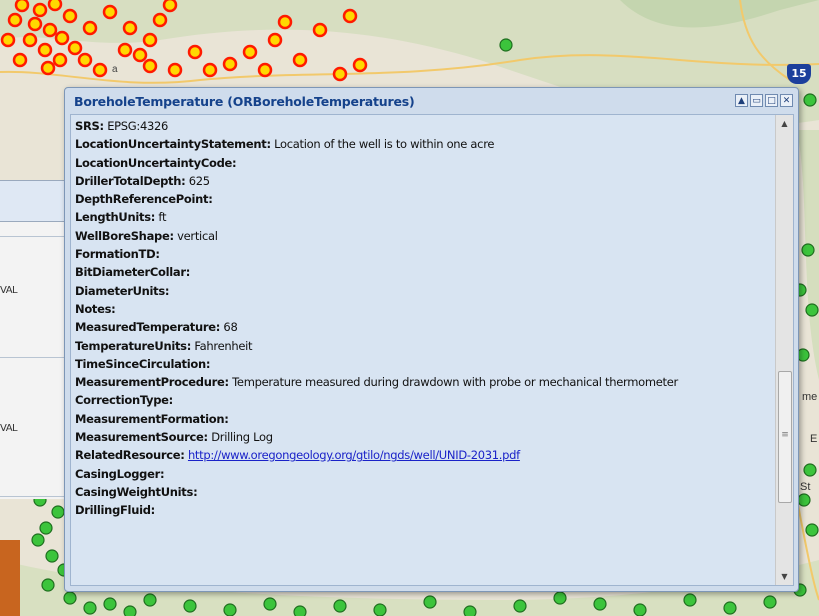 Image resolution: width=819 pixels, height=616 pixels. What do you see at coordinates (756, 100) in the screenshot?
I see `restore-button: ▭` at bounding box center [756, 100].